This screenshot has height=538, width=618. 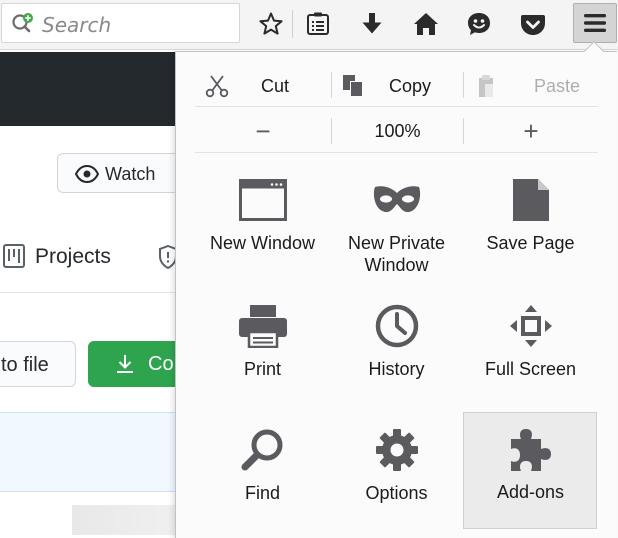 I want to click on history-label: History, so click(x=396, y=369).